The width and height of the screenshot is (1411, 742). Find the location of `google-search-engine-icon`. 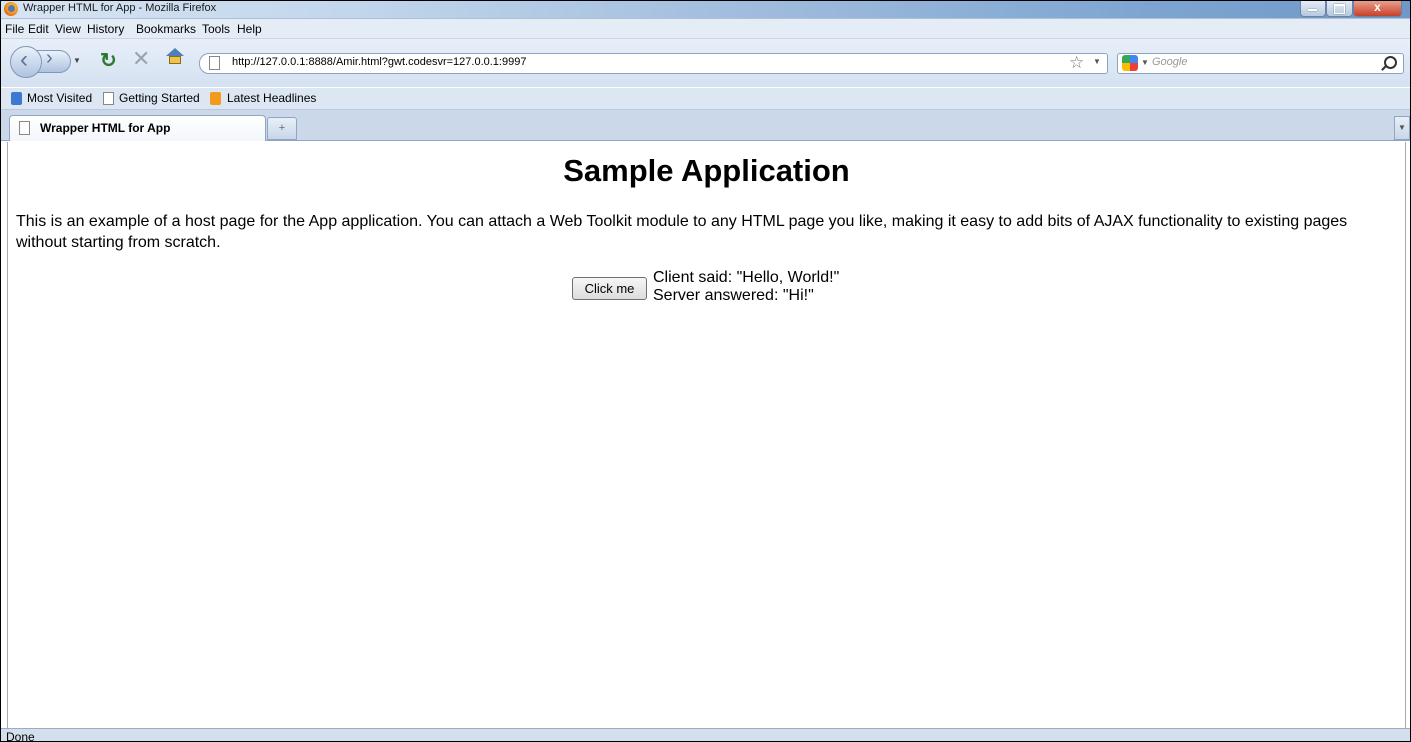

google-search-engine-icon is located at coordinates (1130, 63).